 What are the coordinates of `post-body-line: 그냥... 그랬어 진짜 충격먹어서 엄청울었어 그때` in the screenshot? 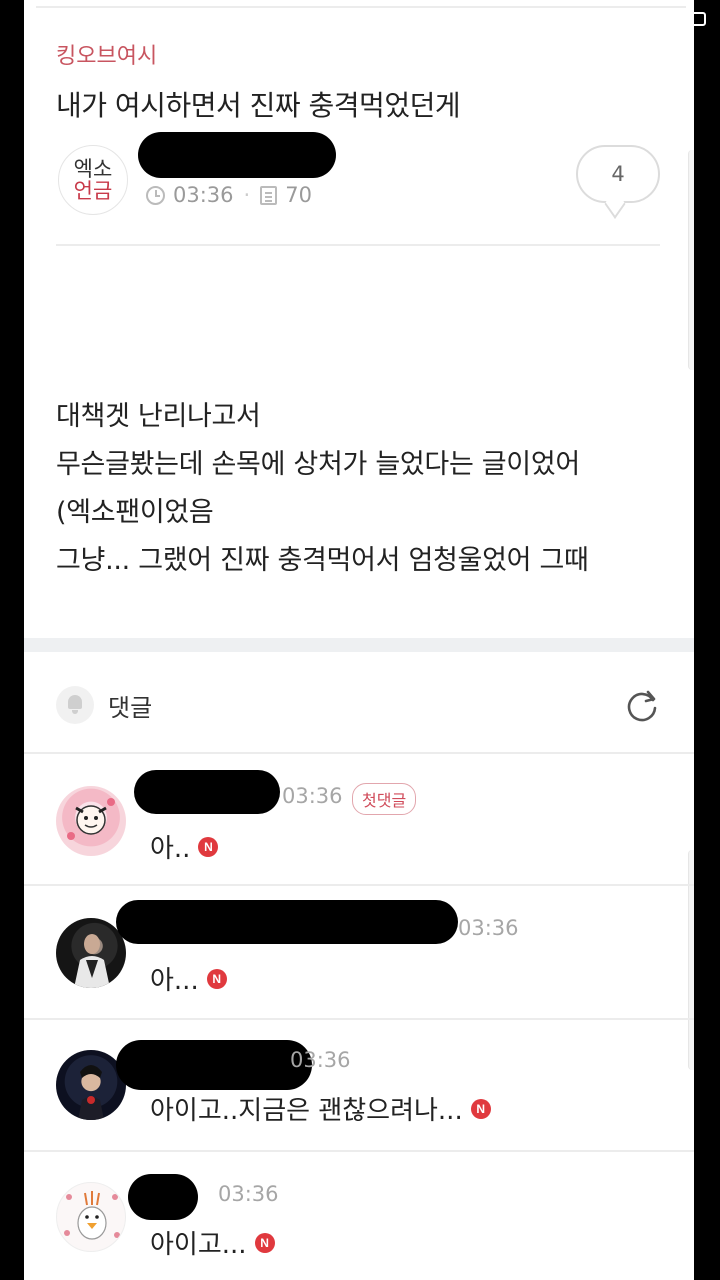 It's located at (322, 560).